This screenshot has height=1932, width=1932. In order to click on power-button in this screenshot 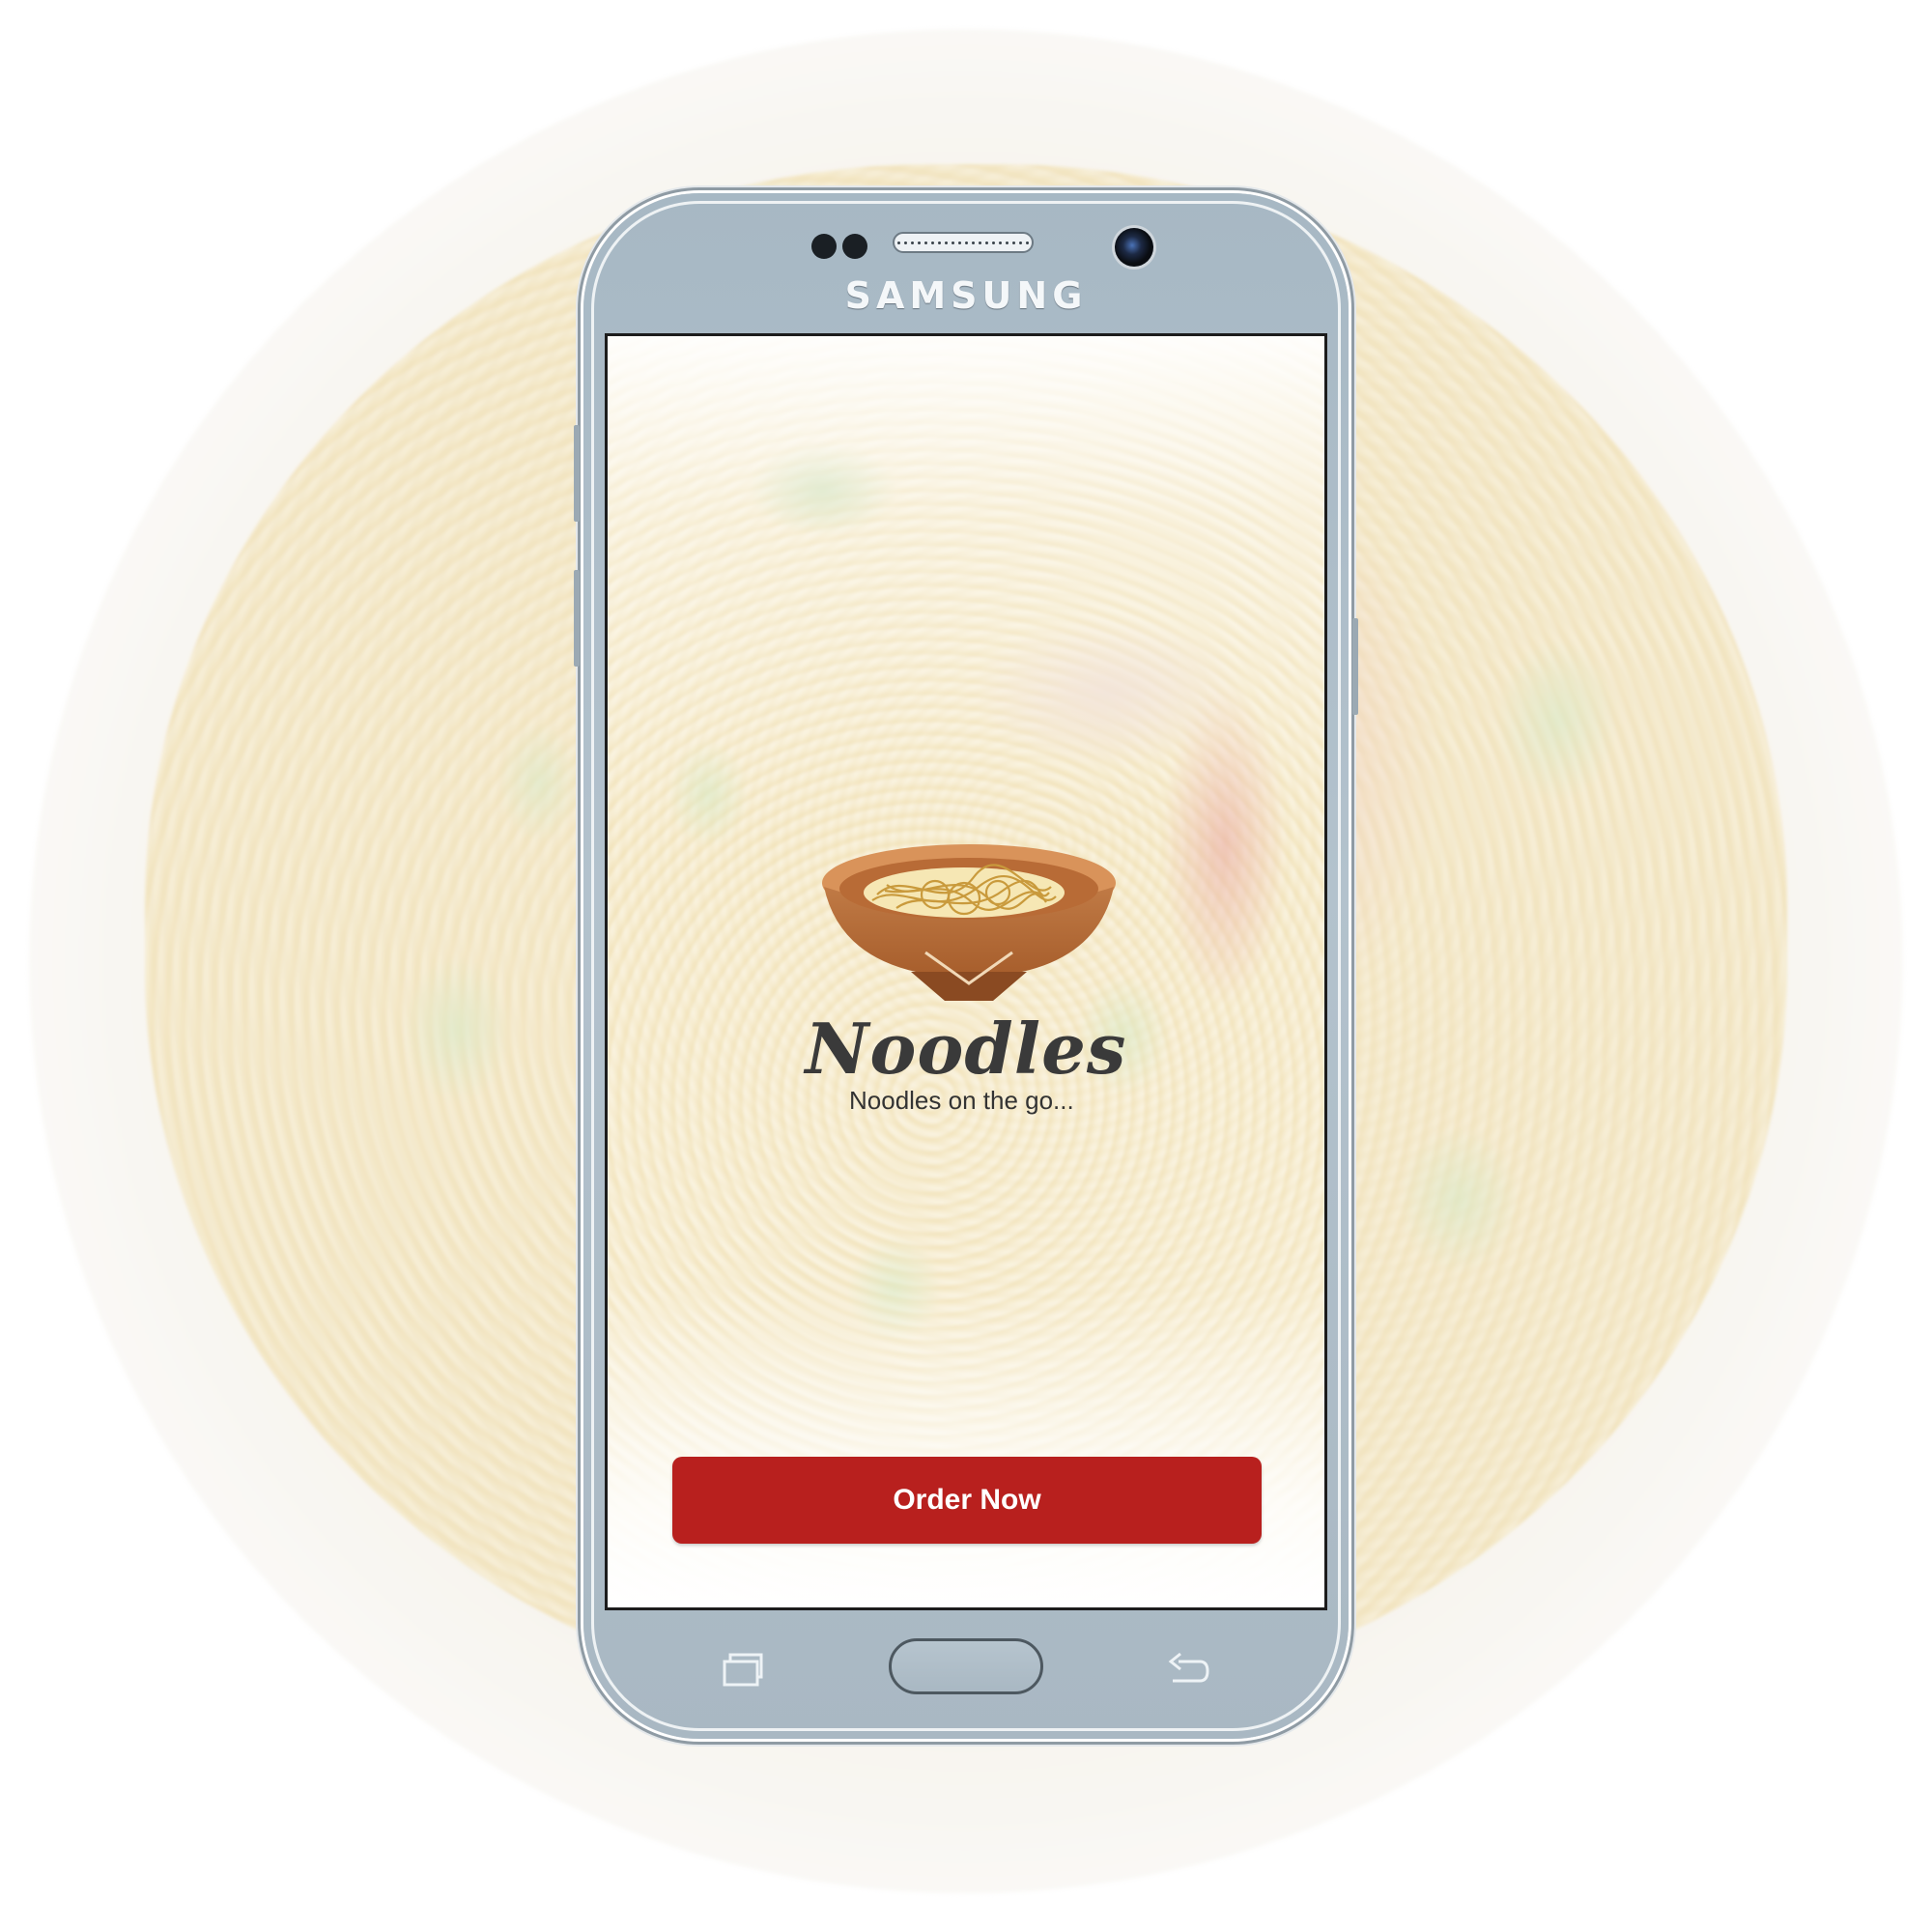, I will do `click(1355, 666)`.